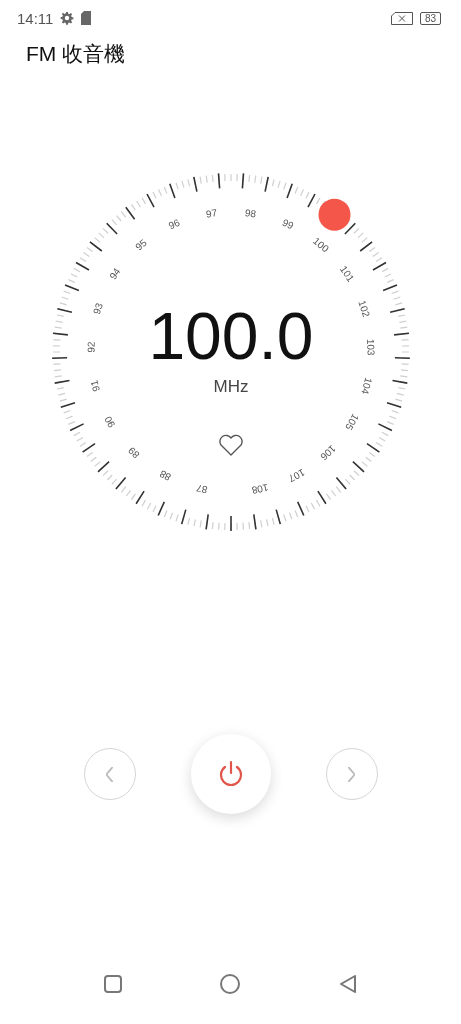  What do you see at coordinates (351, 774) in the screenshot?
I see `chevron-right-icon` at bounding box center [351, 774].